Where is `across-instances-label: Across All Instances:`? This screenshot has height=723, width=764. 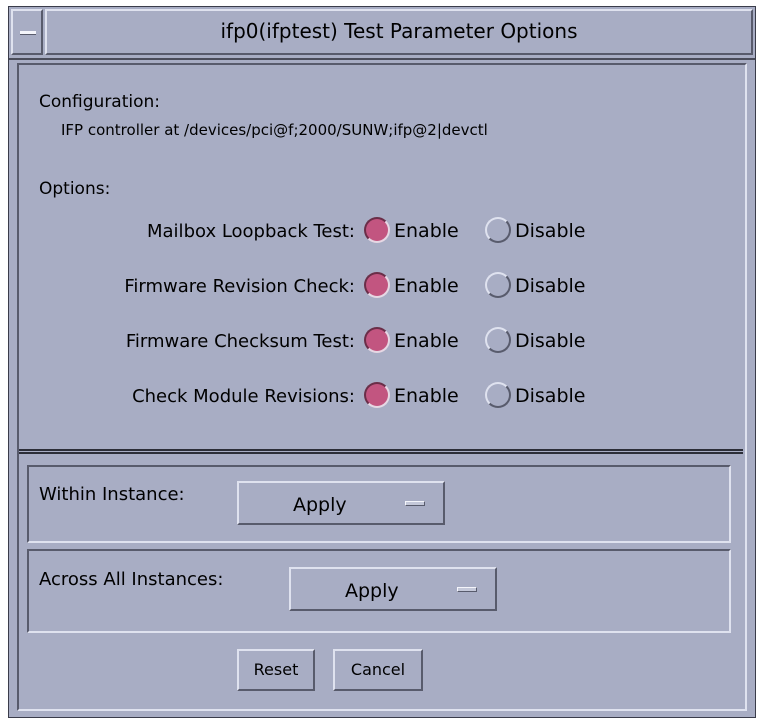
across-instances-label: Across All Instances: is located at coordinates (131, 579).